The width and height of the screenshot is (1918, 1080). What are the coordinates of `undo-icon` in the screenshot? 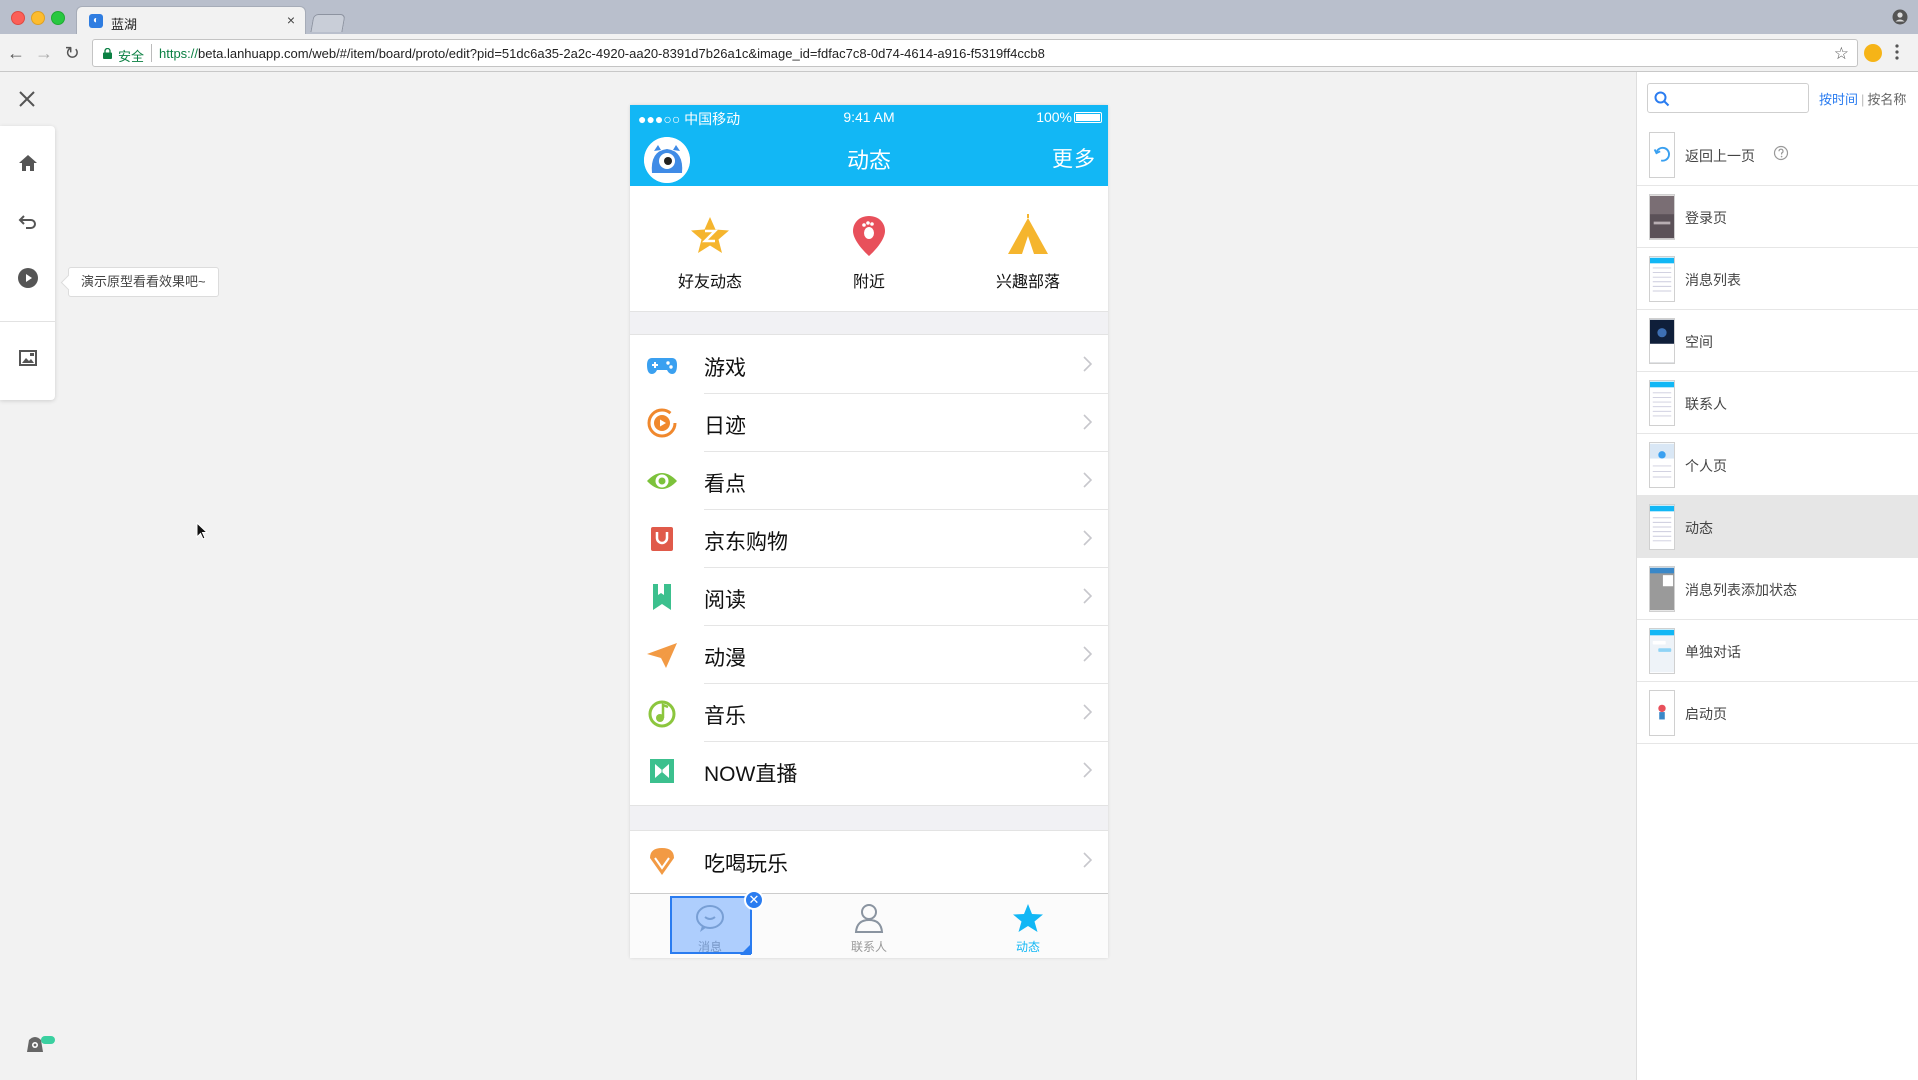 It's located at (28, 221).